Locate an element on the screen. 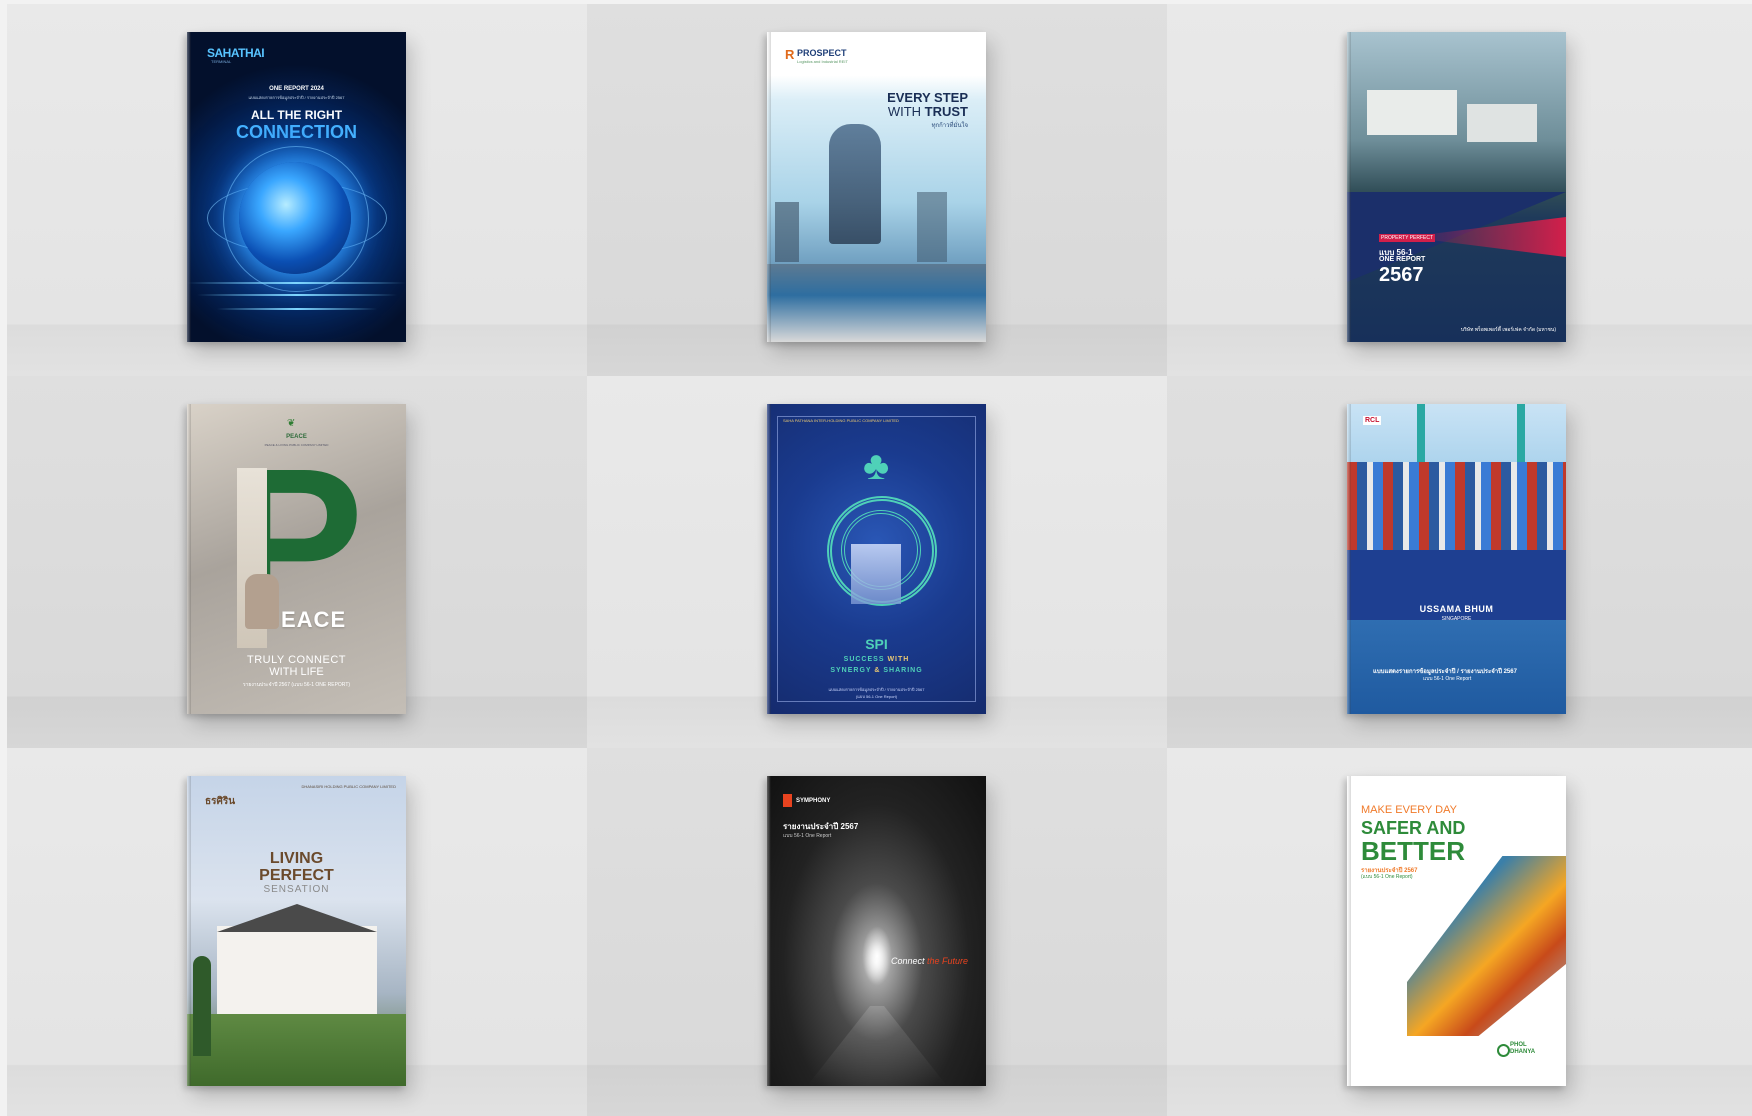  brand-logo: SYMPHONY is located at coordinates (813, 801).